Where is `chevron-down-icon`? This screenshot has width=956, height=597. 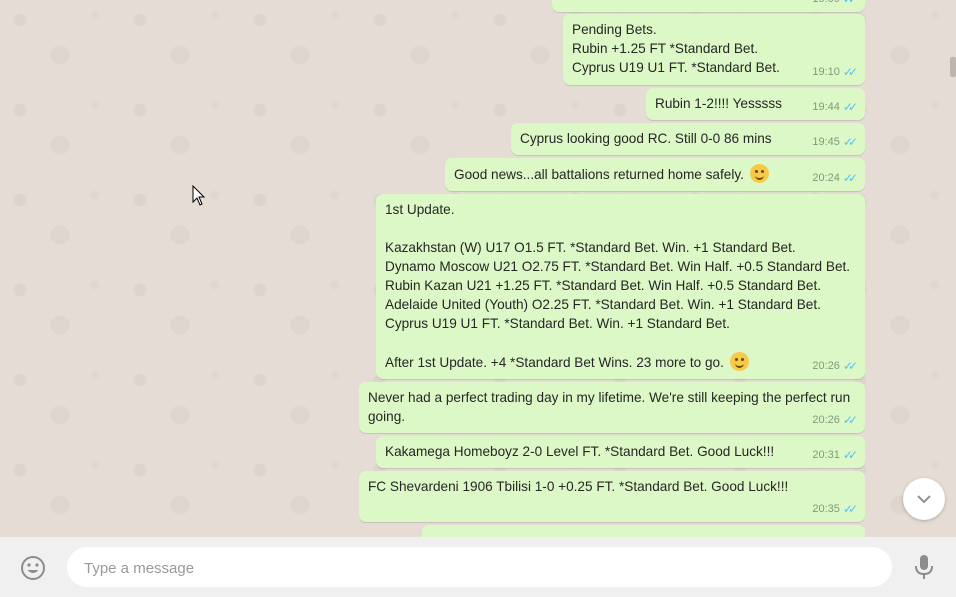
chevron-down-icon is located at coordinates (924, 499).